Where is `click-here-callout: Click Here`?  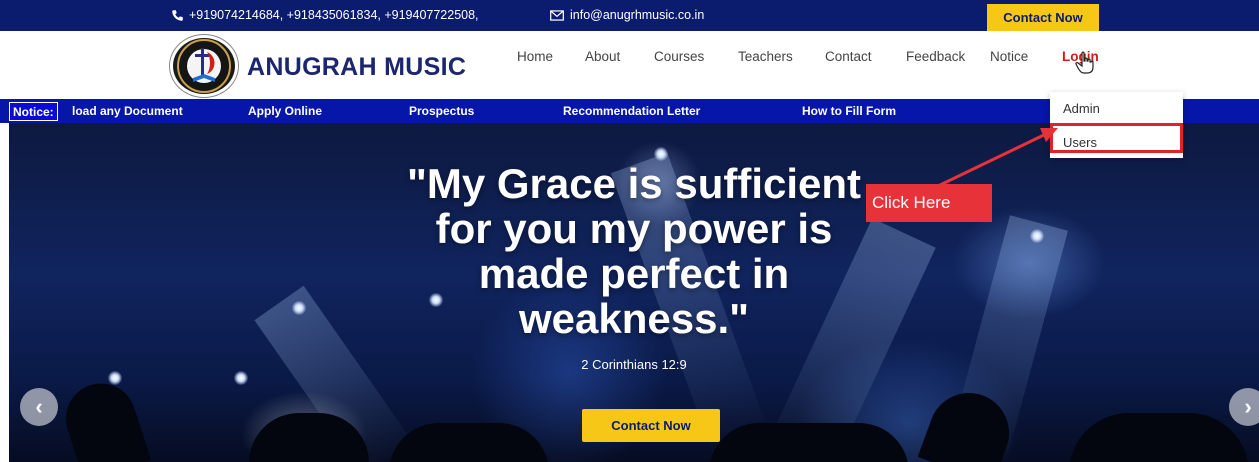 click-here-callout: Click Here is located at coordinates (929, 203).